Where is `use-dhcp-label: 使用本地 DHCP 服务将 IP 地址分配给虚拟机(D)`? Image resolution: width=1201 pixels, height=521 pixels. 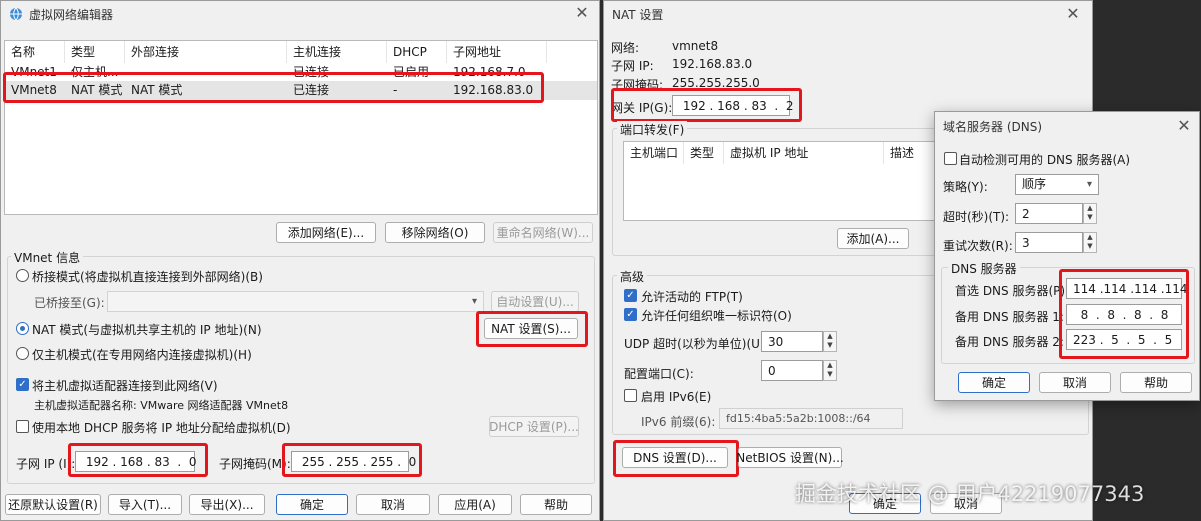 use-dhcp-label: 使用本地 DHCP 服务将 IP 地址分配给虚拟机(D) is located at coordinates (161, 427).